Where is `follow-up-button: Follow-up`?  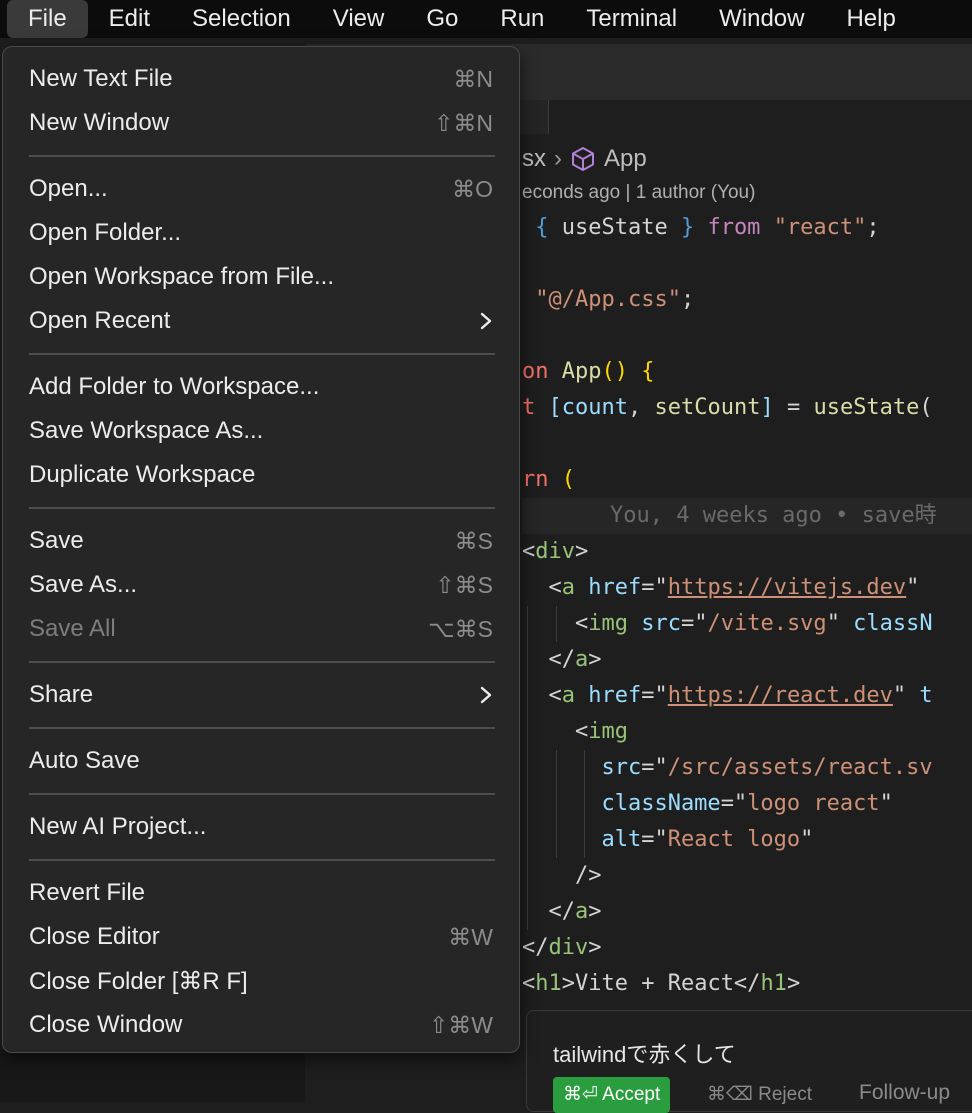
follow-up-button: Follow-up is located at coordinates (904, 1093).